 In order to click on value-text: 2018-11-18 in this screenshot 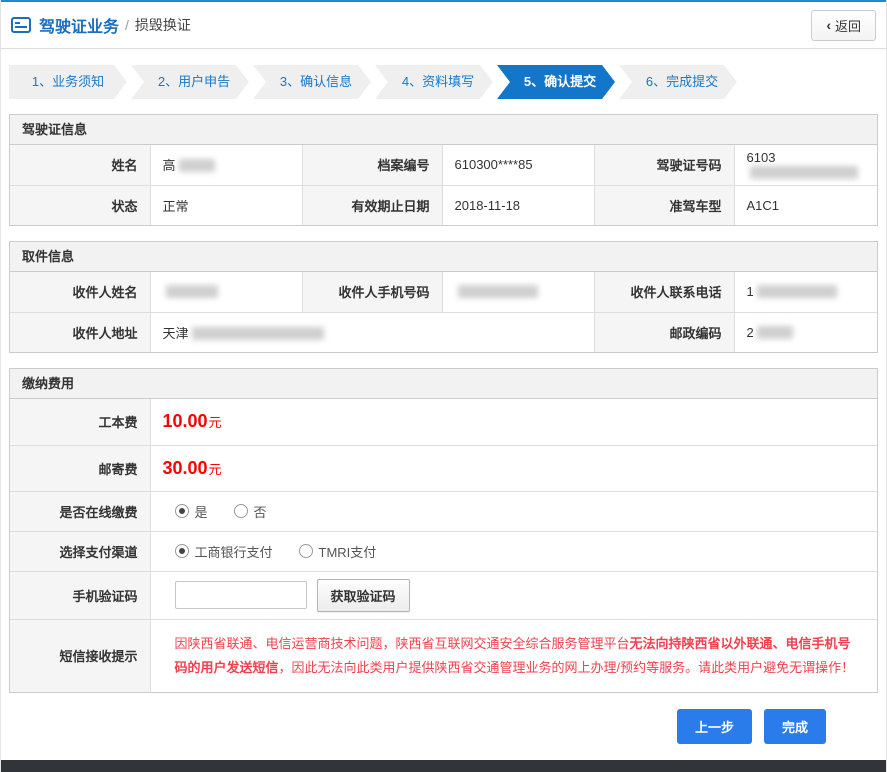, I will do `click(487, 205)`.